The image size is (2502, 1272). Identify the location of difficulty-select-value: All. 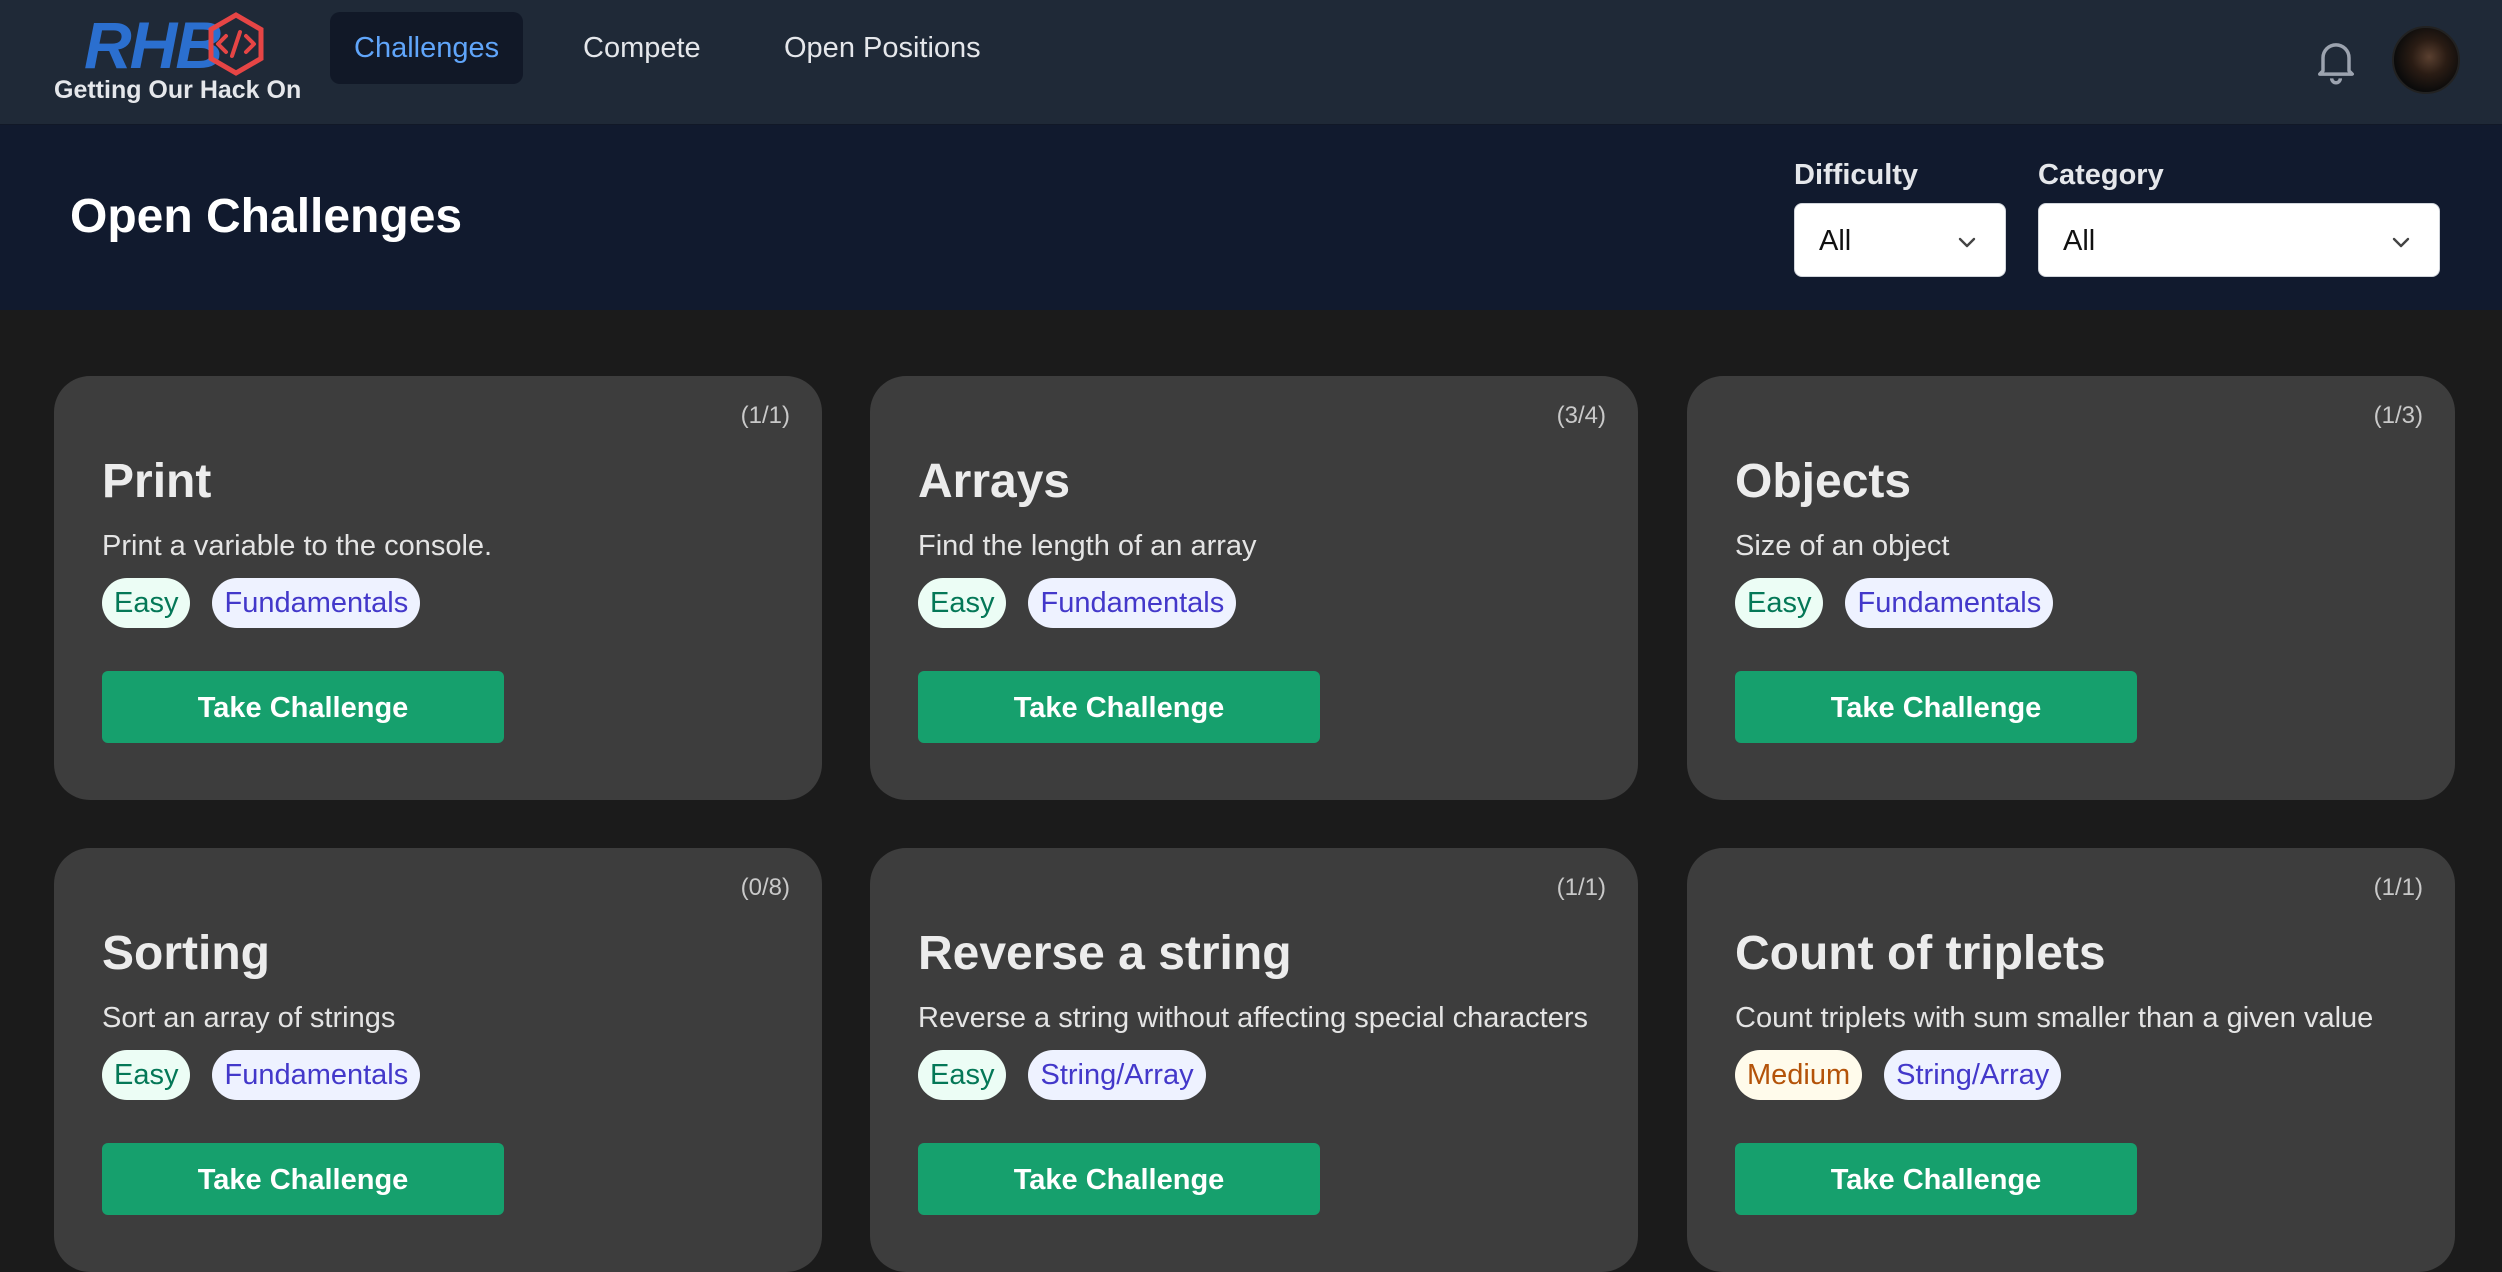
(1835, 241).